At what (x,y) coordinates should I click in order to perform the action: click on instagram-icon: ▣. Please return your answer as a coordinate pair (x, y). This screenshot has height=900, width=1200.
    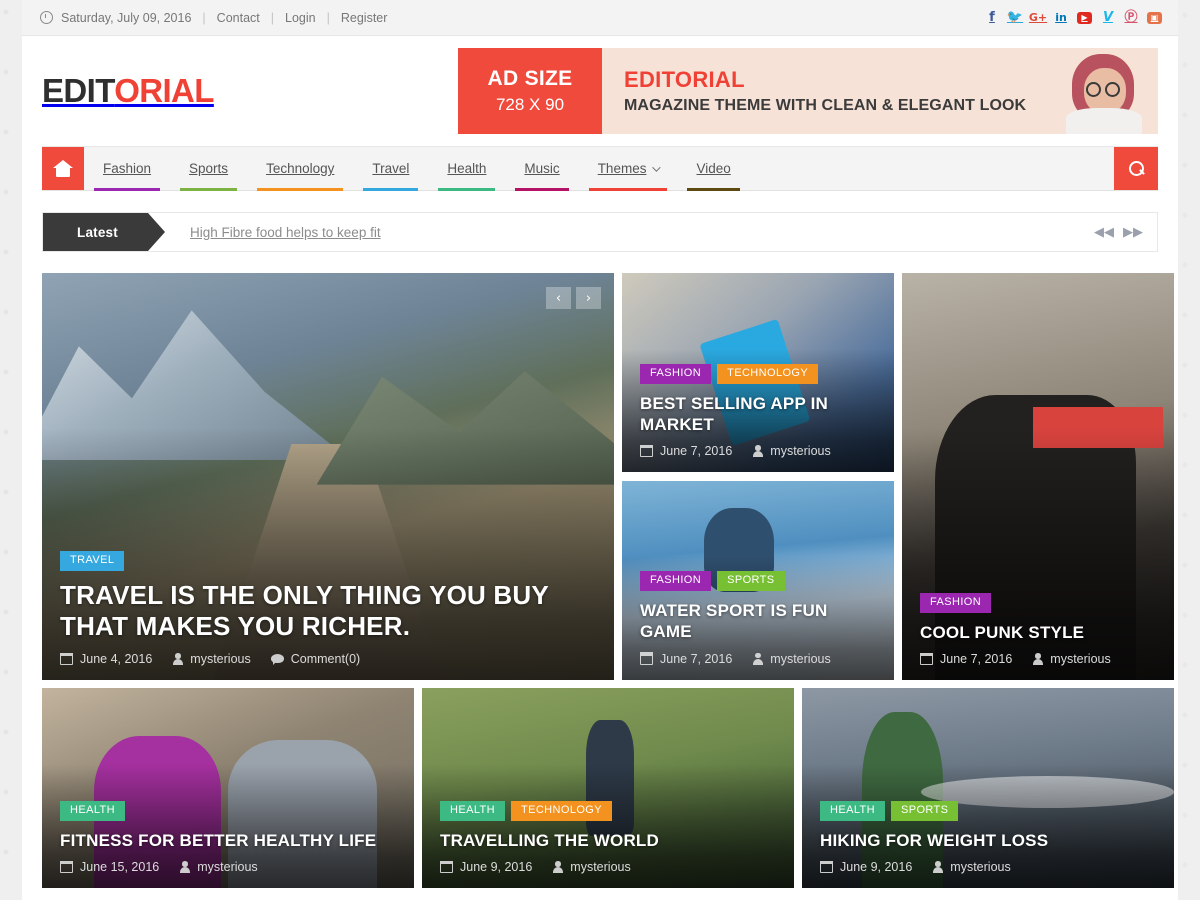
    Looking at the image, I should click on (1154, 17).